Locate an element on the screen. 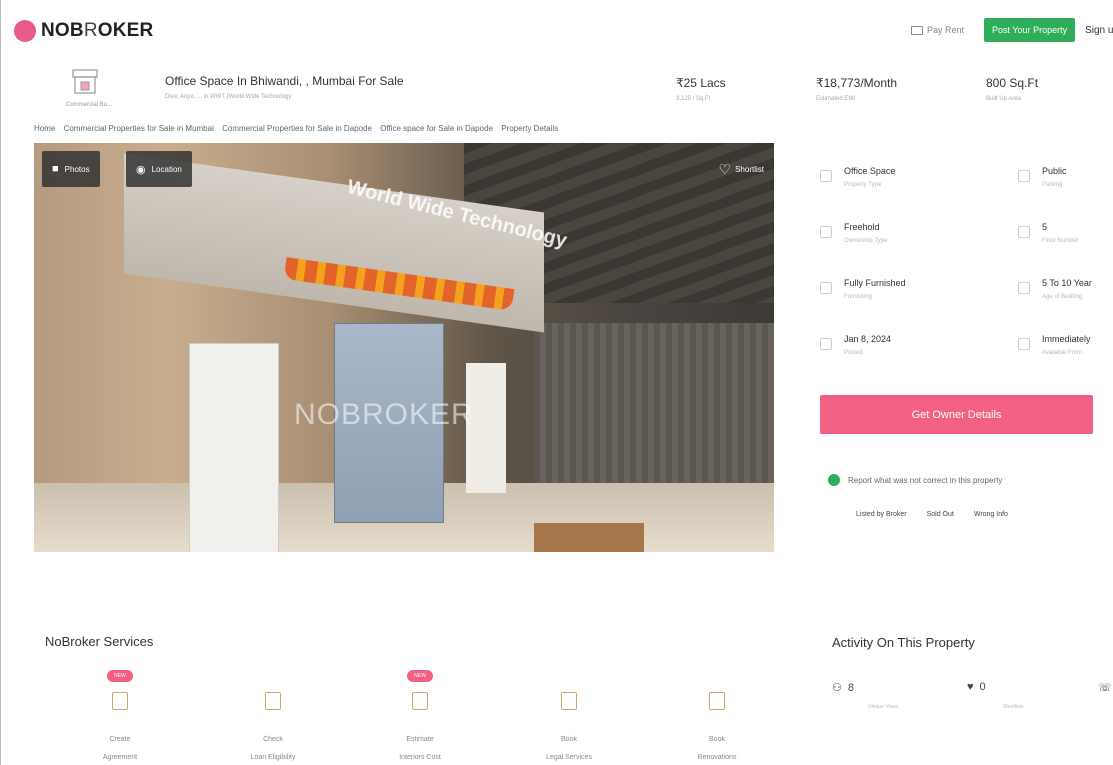  nobroker-watermark: NOBROKER is located at coordinates (384, 414).